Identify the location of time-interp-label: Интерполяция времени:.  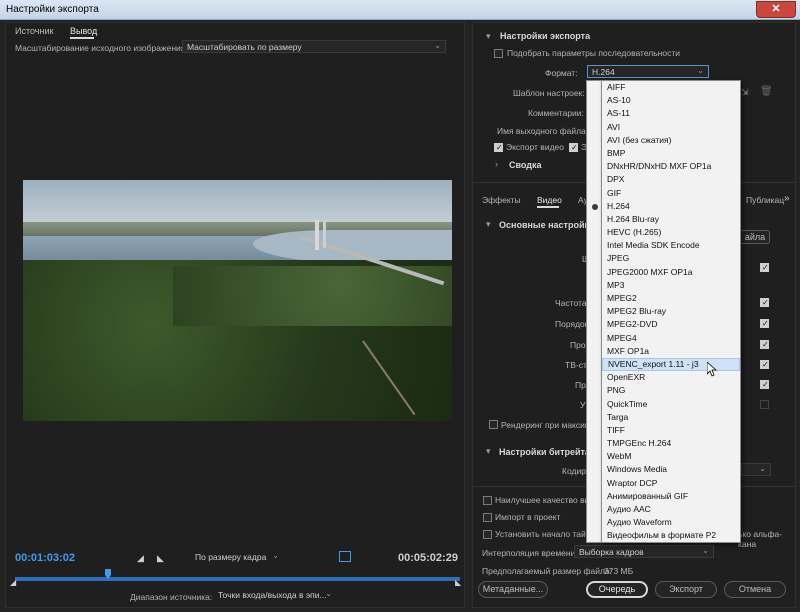
(530, 553).